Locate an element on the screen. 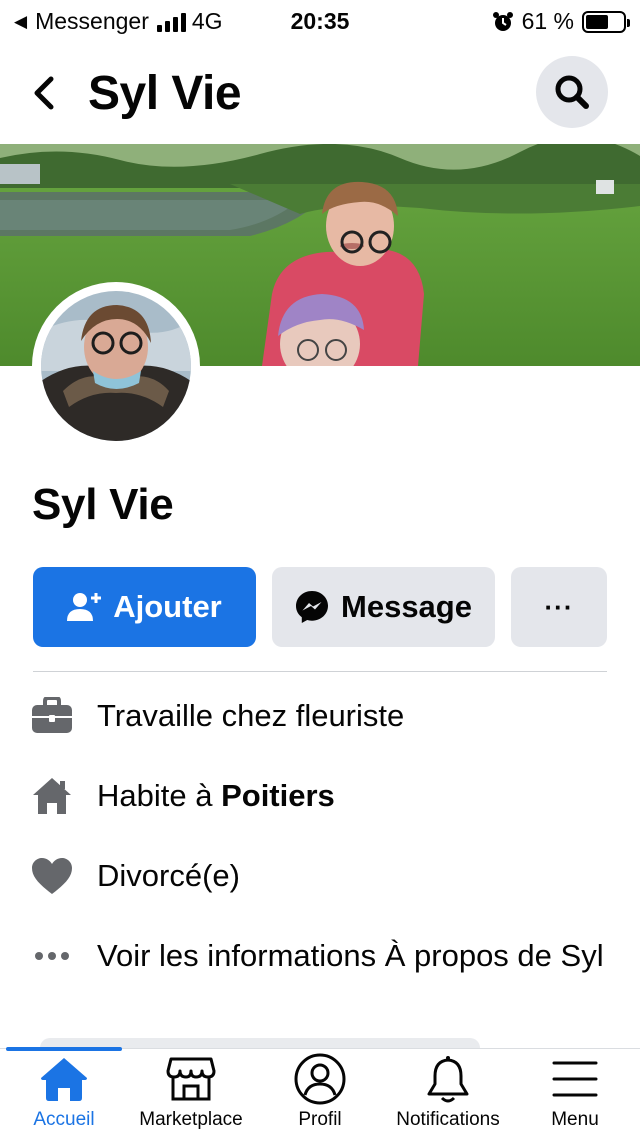 The height and width of the screenshot is (1136, 640). nav-label-profile: Profil is located at coordinates (320, 1119).